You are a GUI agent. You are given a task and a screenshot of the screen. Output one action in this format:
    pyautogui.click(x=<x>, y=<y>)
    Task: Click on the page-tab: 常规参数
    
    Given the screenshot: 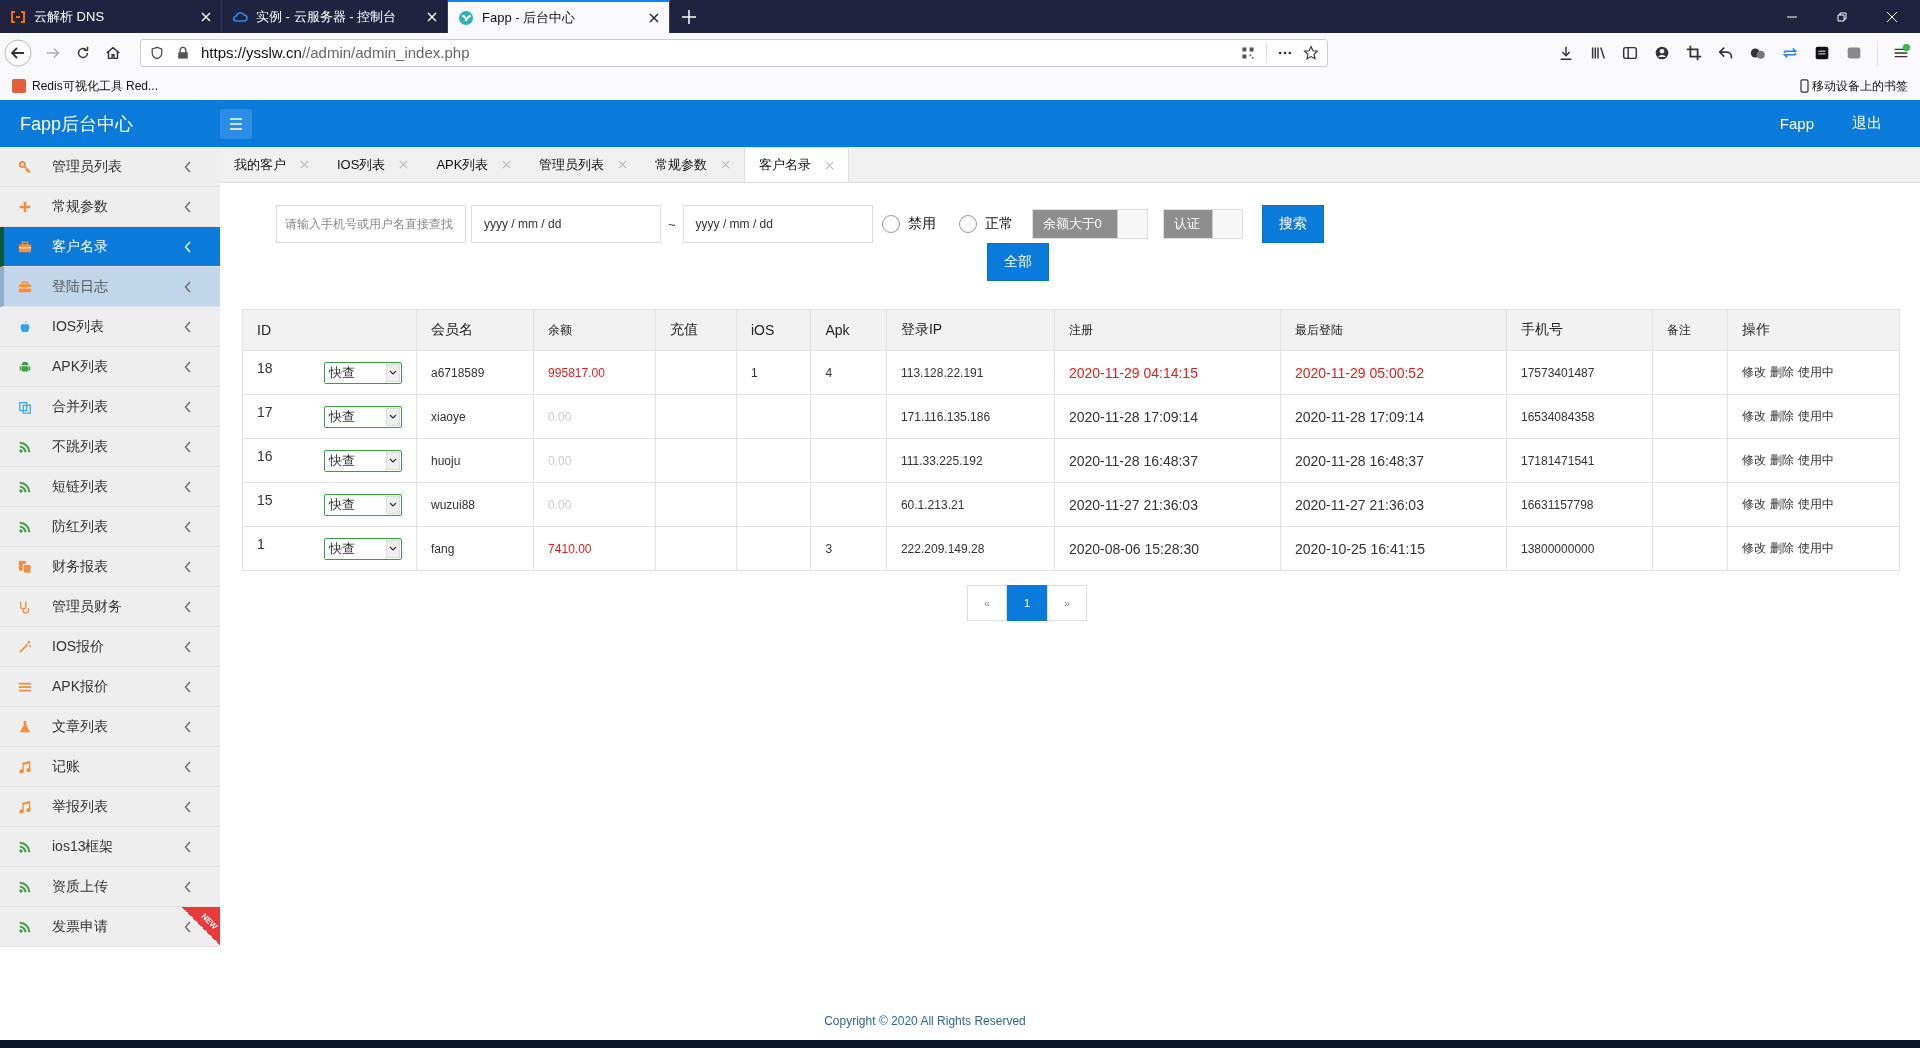 What is the action you would take?
    pyautogui.click(x=693, y=164)
    